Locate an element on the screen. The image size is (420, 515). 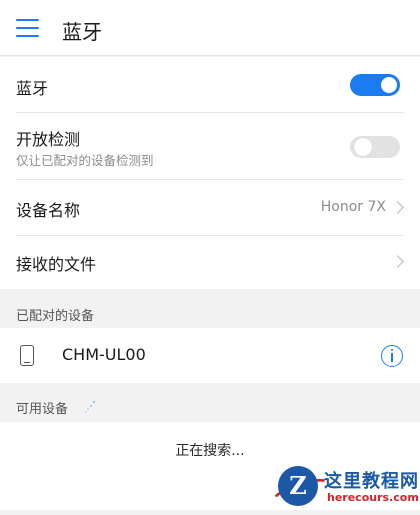
received-files-label: 接收的文件 is located at coordinates (56, 264).